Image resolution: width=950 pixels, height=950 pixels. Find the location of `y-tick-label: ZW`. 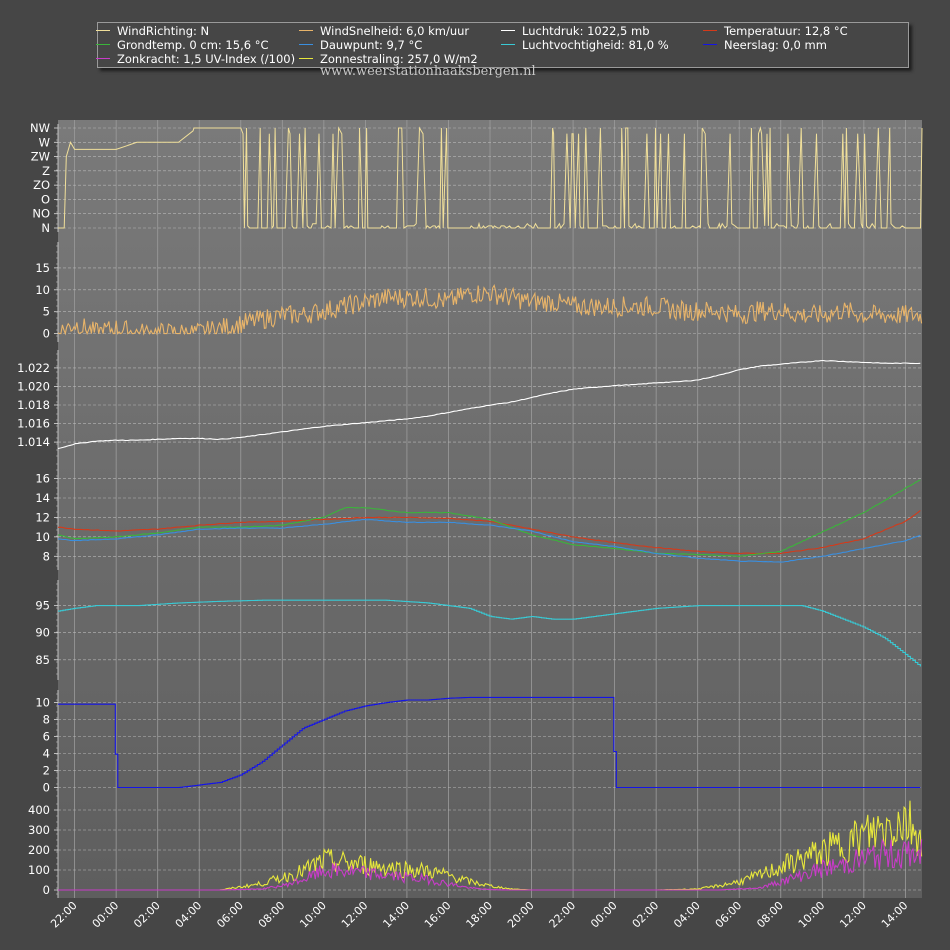

y-tick-label: ZW is located at coordinates (40, 157).